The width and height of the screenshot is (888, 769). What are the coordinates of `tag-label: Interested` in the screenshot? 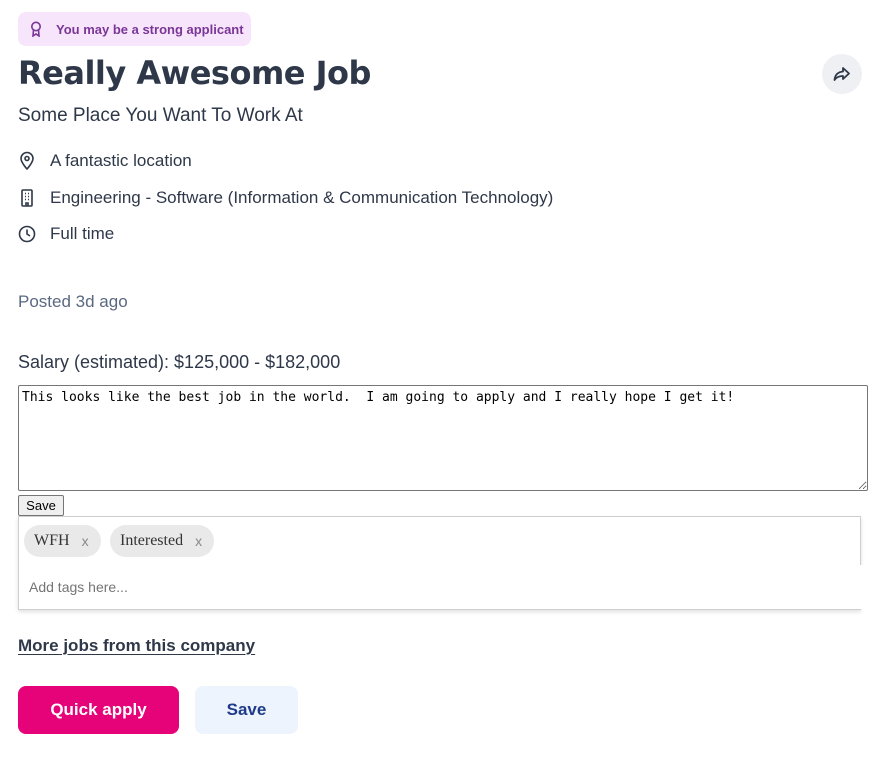 It's located at (152, 540).